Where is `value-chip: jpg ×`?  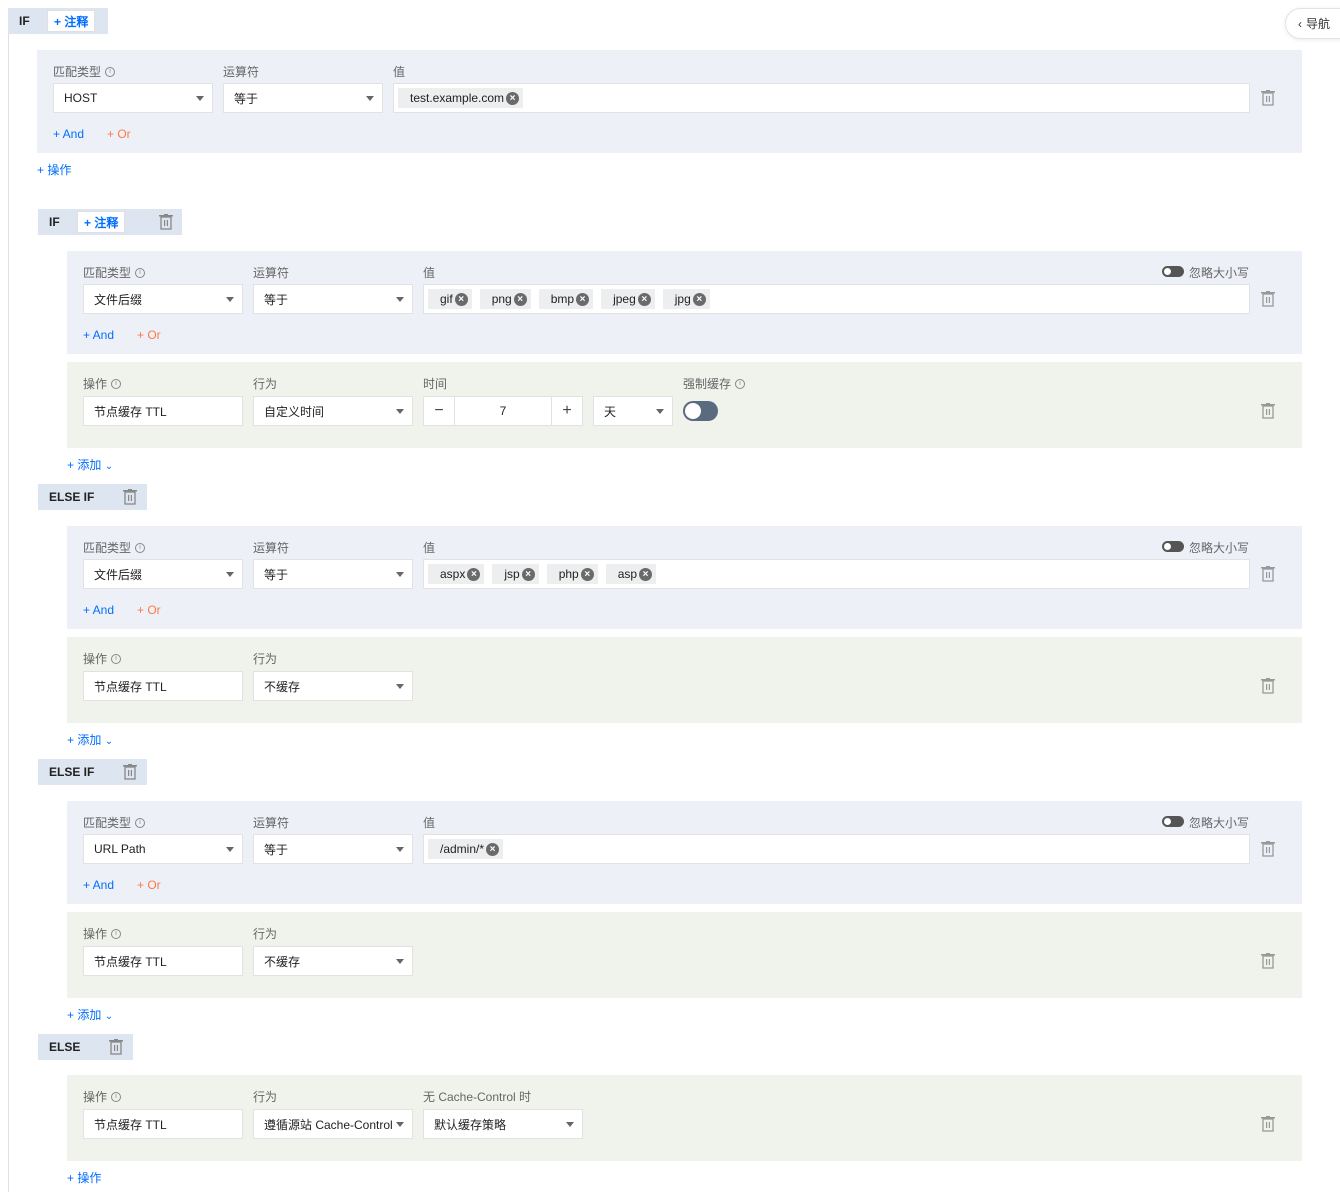 value-chip: jpg × is located at coordinates (686, 299).